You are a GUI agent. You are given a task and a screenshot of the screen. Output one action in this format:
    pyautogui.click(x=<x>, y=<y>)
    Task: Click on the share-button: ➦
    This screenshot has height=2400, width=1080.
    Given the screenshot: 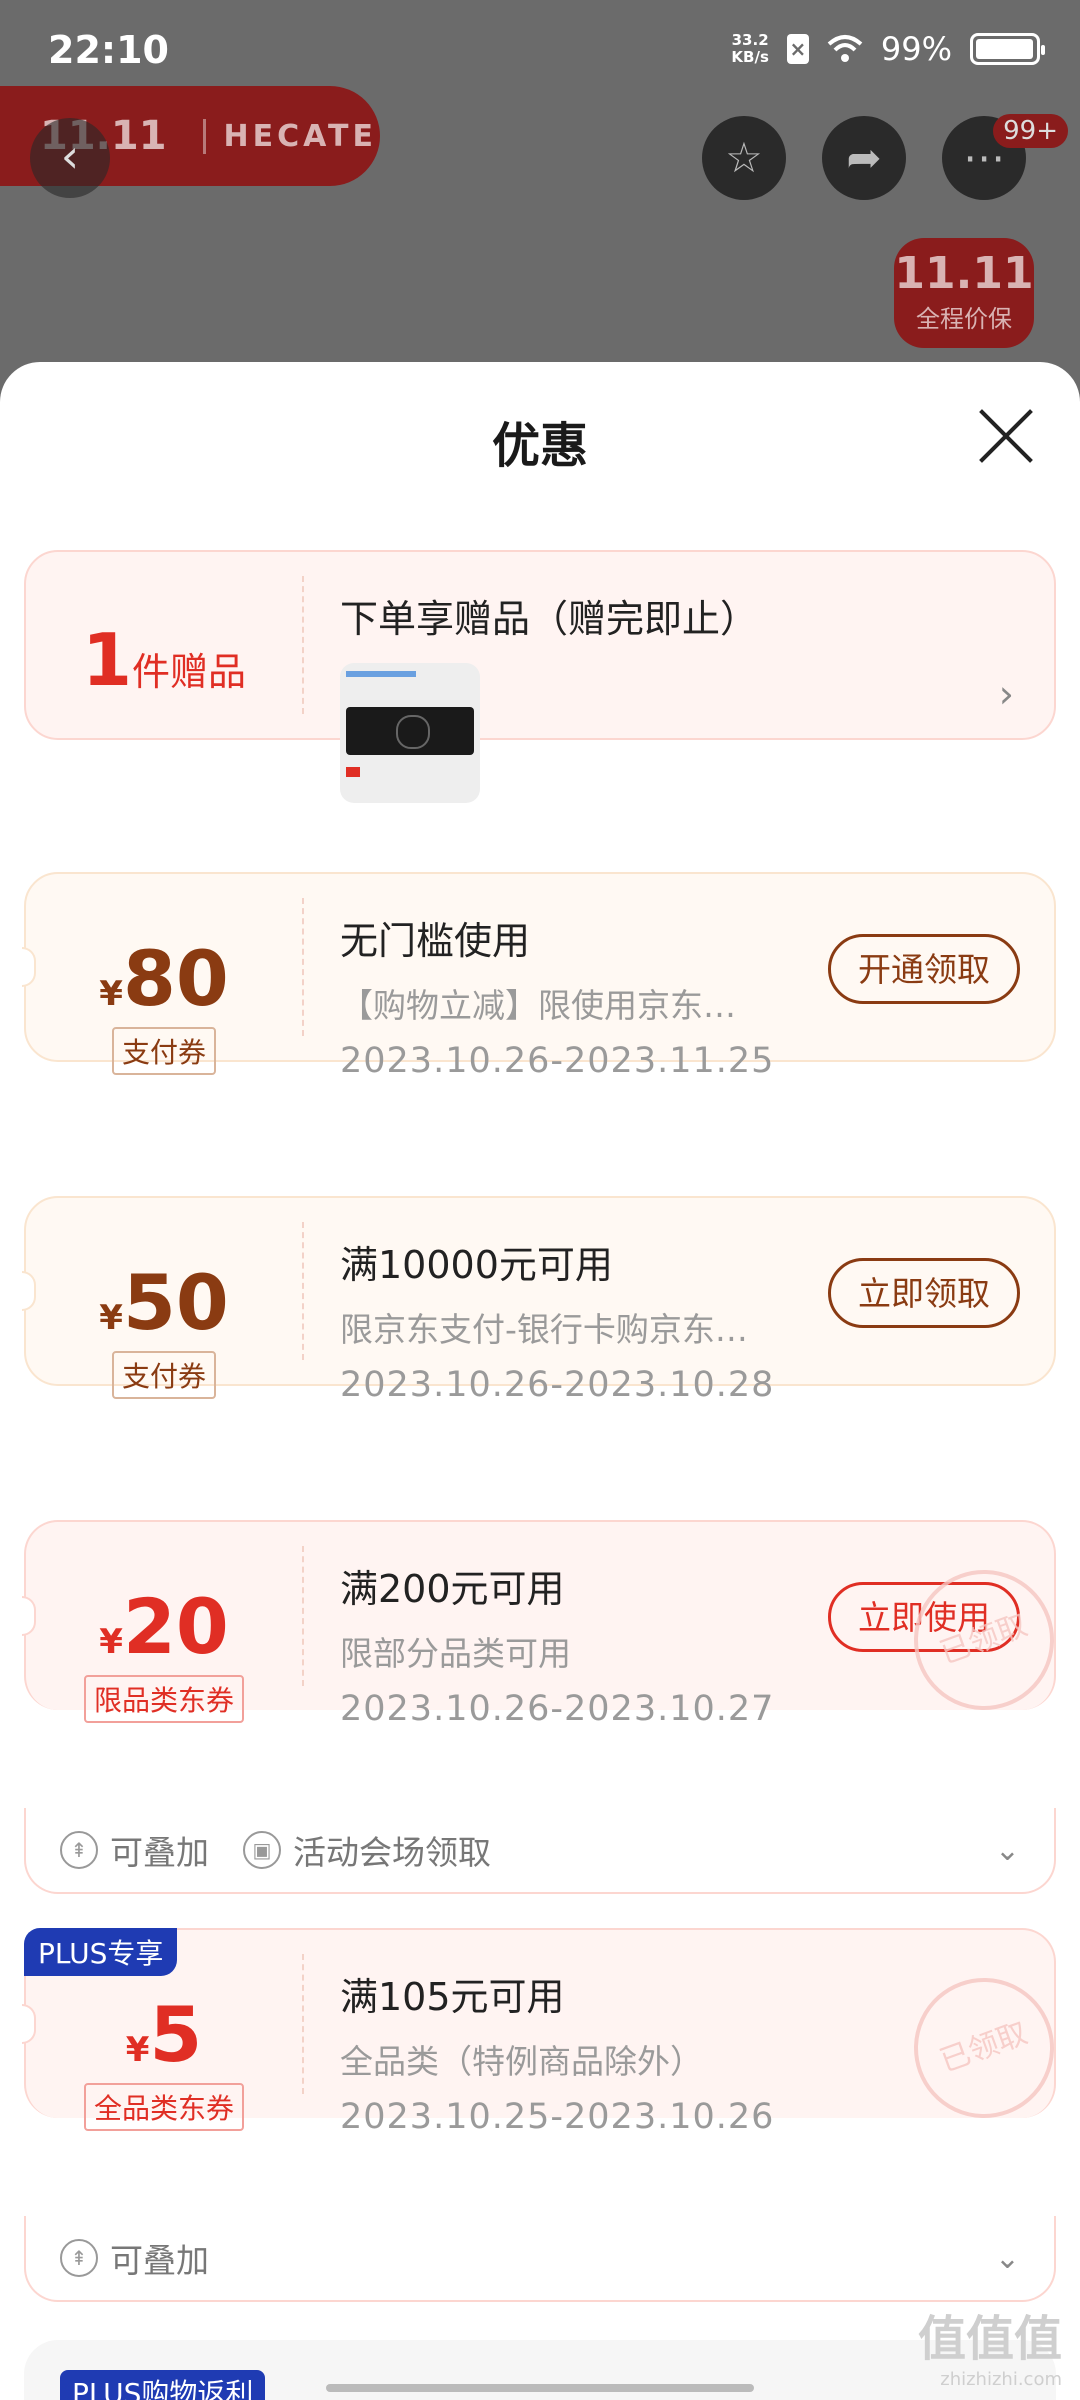 What is the action you would take?
    pyautogui.click(x=864, y=158)
    